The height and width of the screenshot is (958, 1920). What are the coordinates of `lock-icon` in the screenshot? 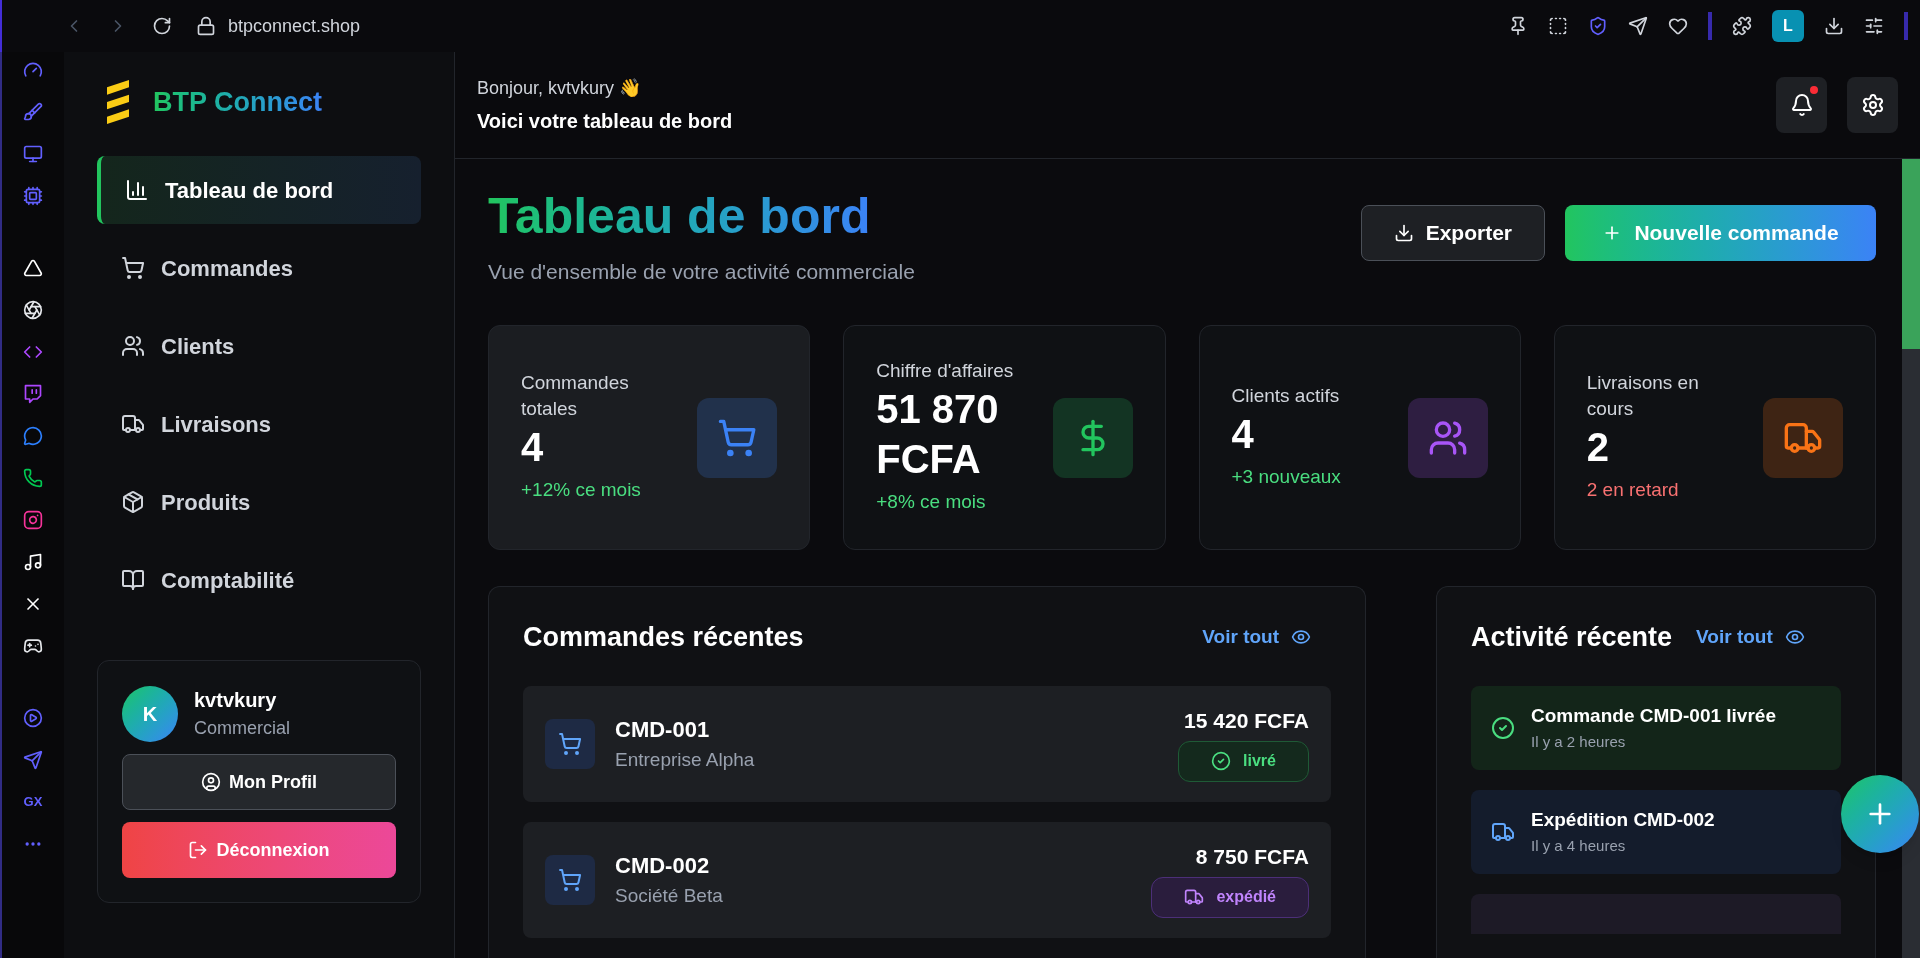 It's located at (206, 26).